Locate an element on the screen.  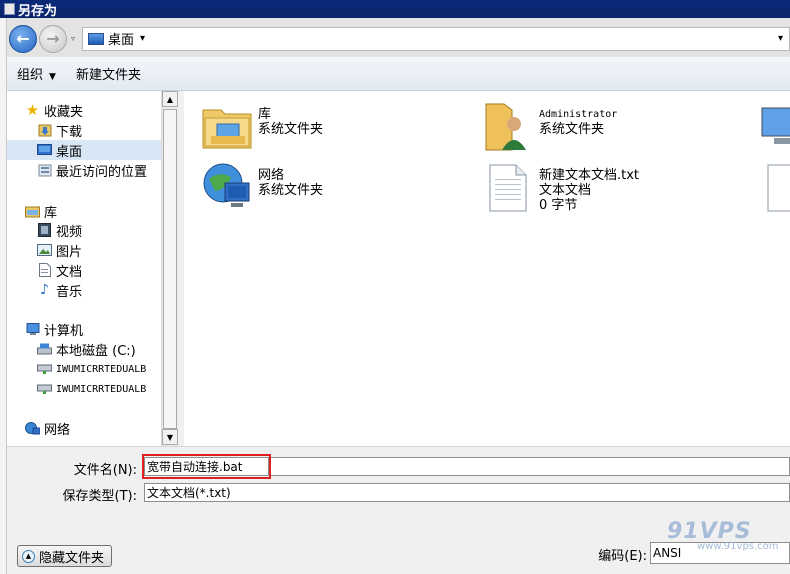
scroll-down-arrow-icon: ▼ is located at coordinates (170, 437).